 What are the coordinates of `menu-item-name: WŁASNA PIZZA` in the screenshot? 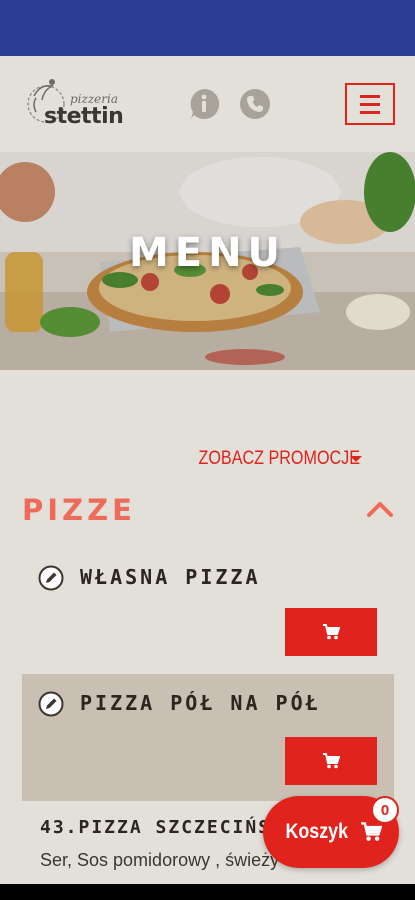 It's located at (170, 577).